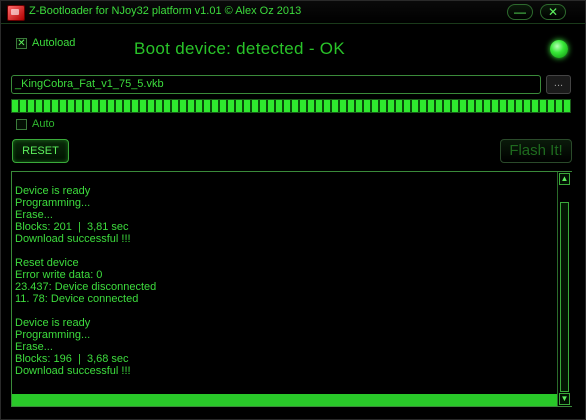 This screenshot has width=586, height=420. Describe the element at coordinates (43, 124) in the screenshot. I see `auto-label: Auto` at that location.